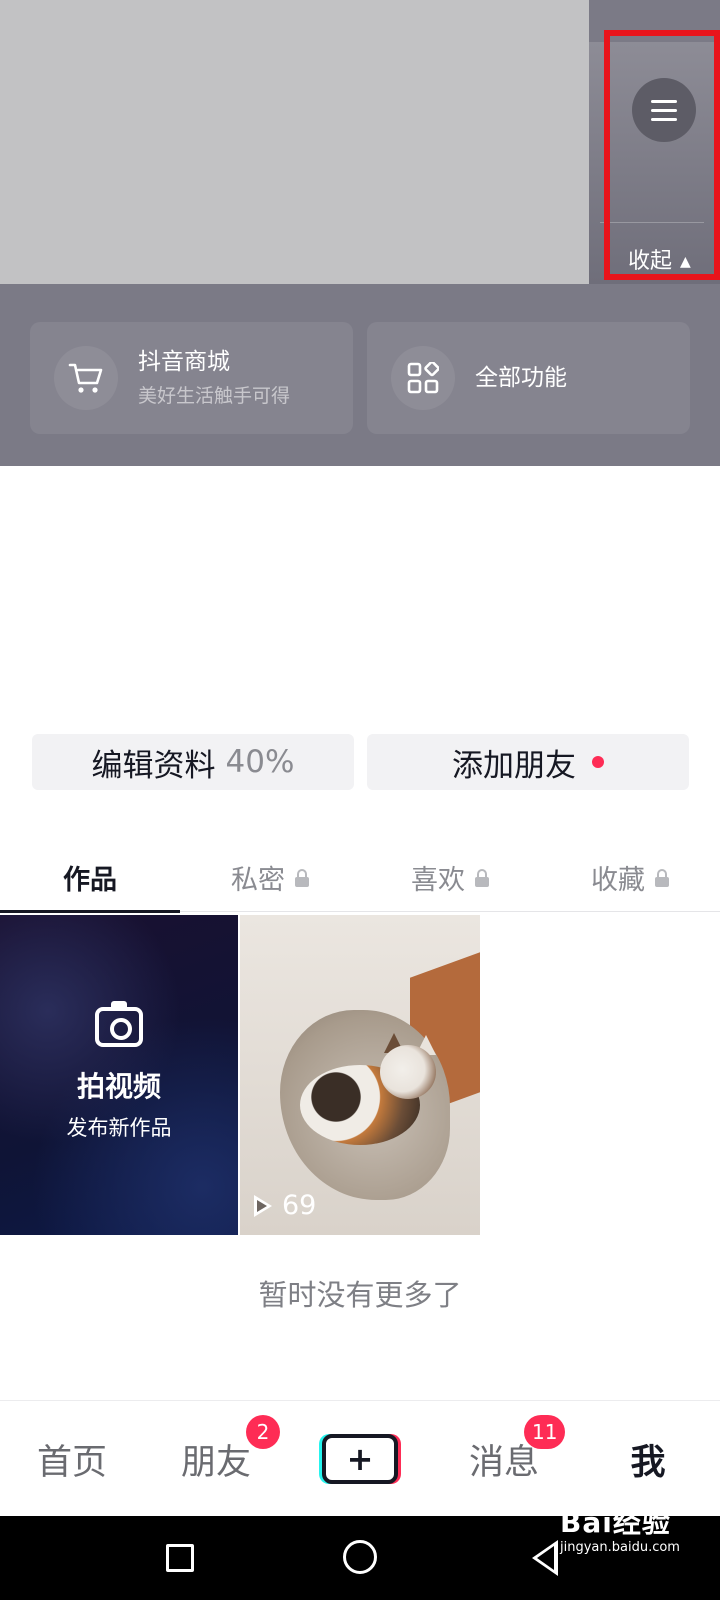 The image size is (720, 1600). I want to click on system-nav-bar, so click(360, 1558).